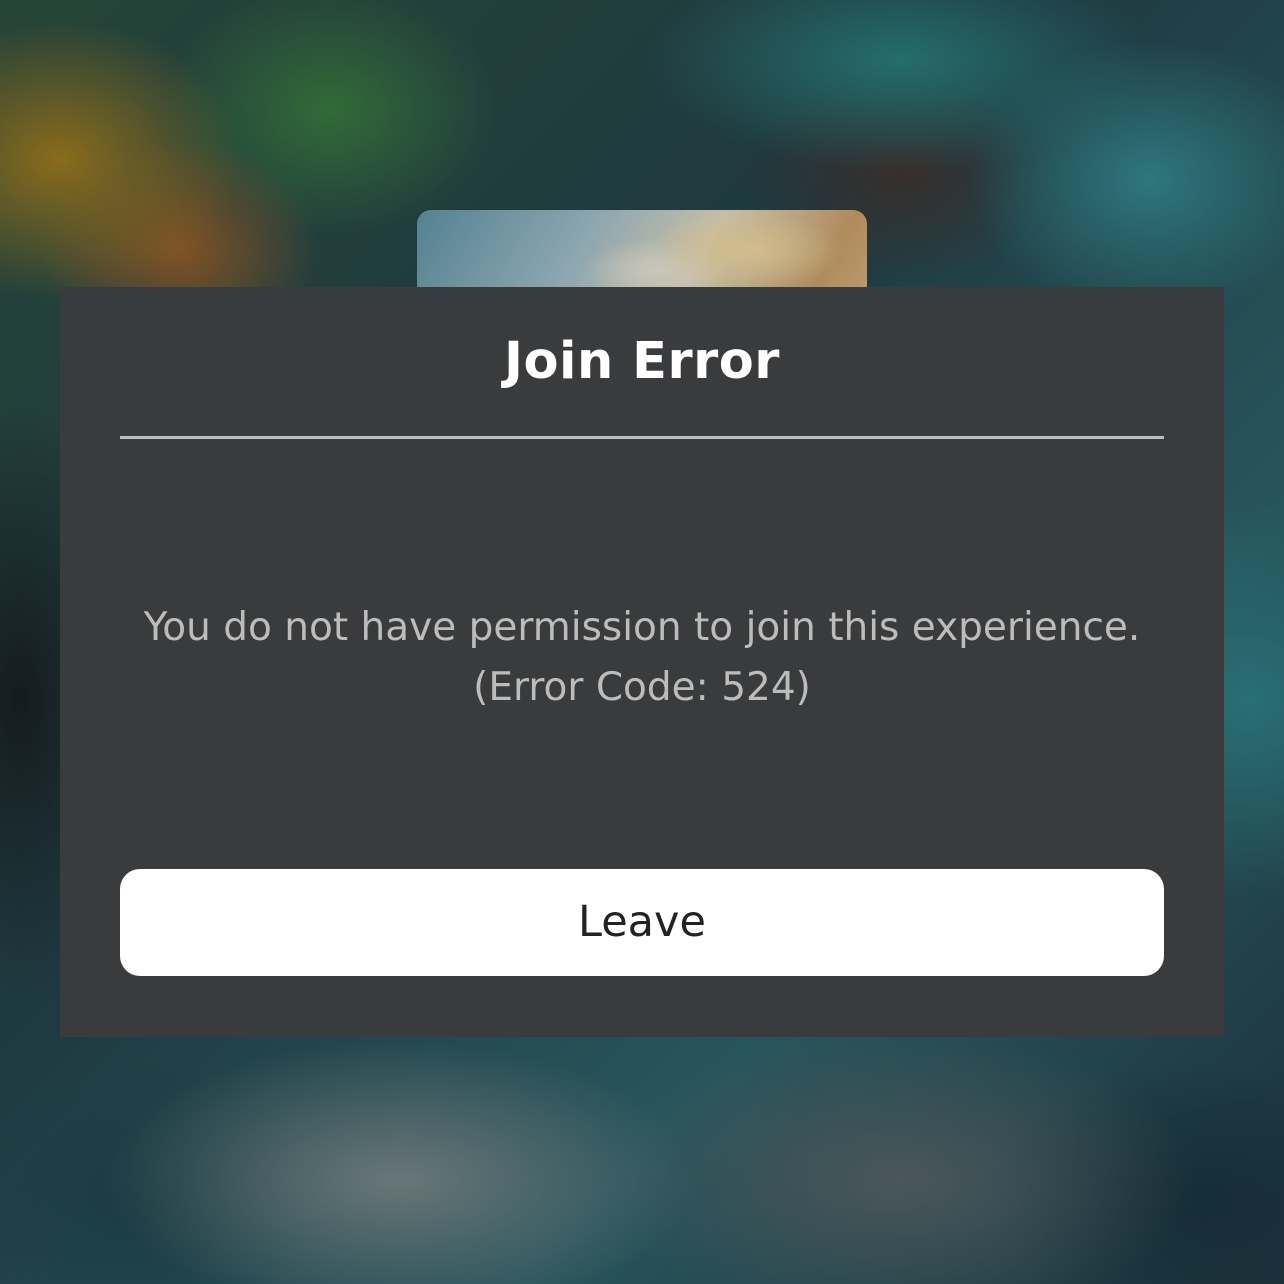  Describe the element at coordinates (642, 922) in the screenshot. I see `leave-button: Leave` at that location.